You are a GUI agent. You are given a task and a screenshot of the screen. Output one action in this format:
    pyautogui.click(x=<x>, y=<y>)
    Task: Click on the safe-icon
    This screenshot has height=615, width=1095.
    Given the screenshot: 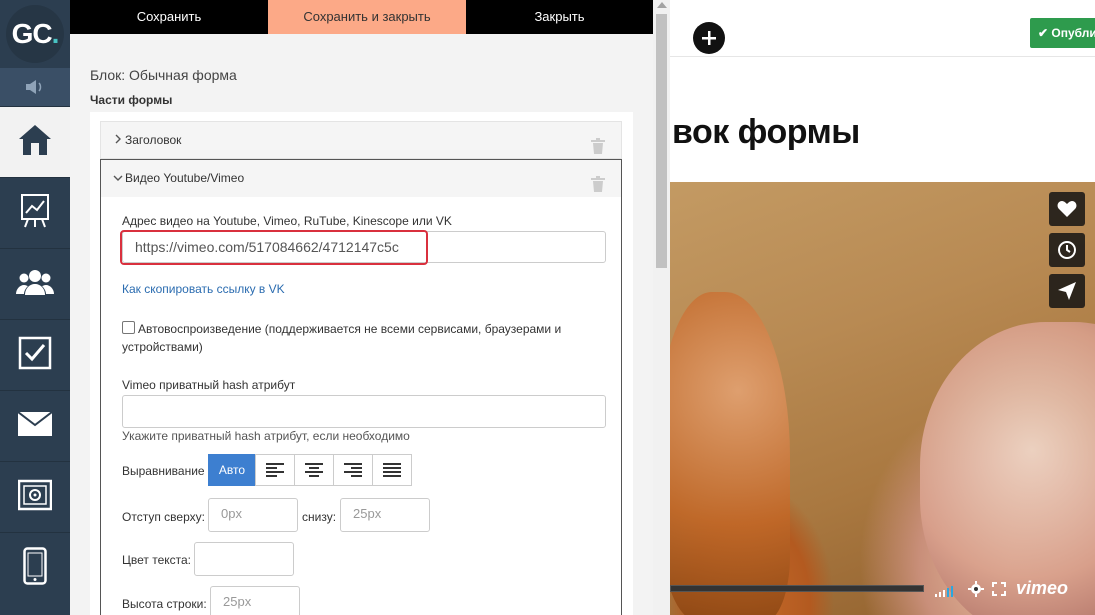 What is the action you would take?
    pyautogui.click(x=35, y=497)
    